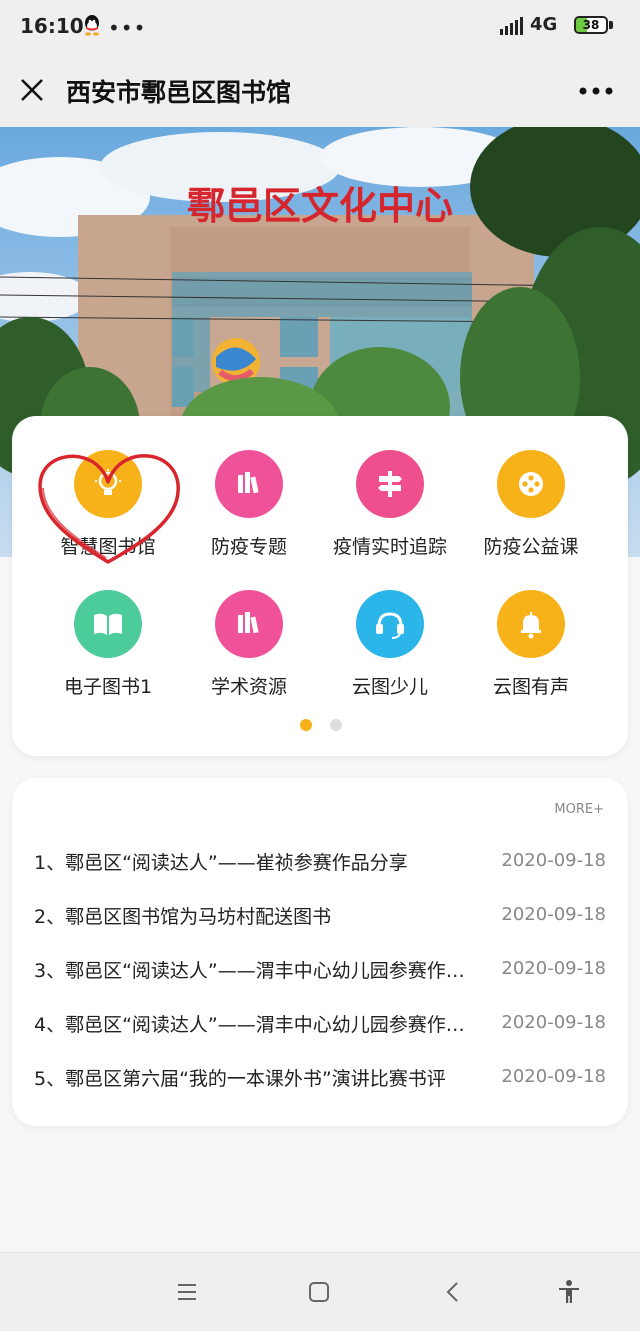  What do you see at coordinates (108, 484) in the screenshot?
I see `lightbulb-icon` at bounding box center [108, 484].